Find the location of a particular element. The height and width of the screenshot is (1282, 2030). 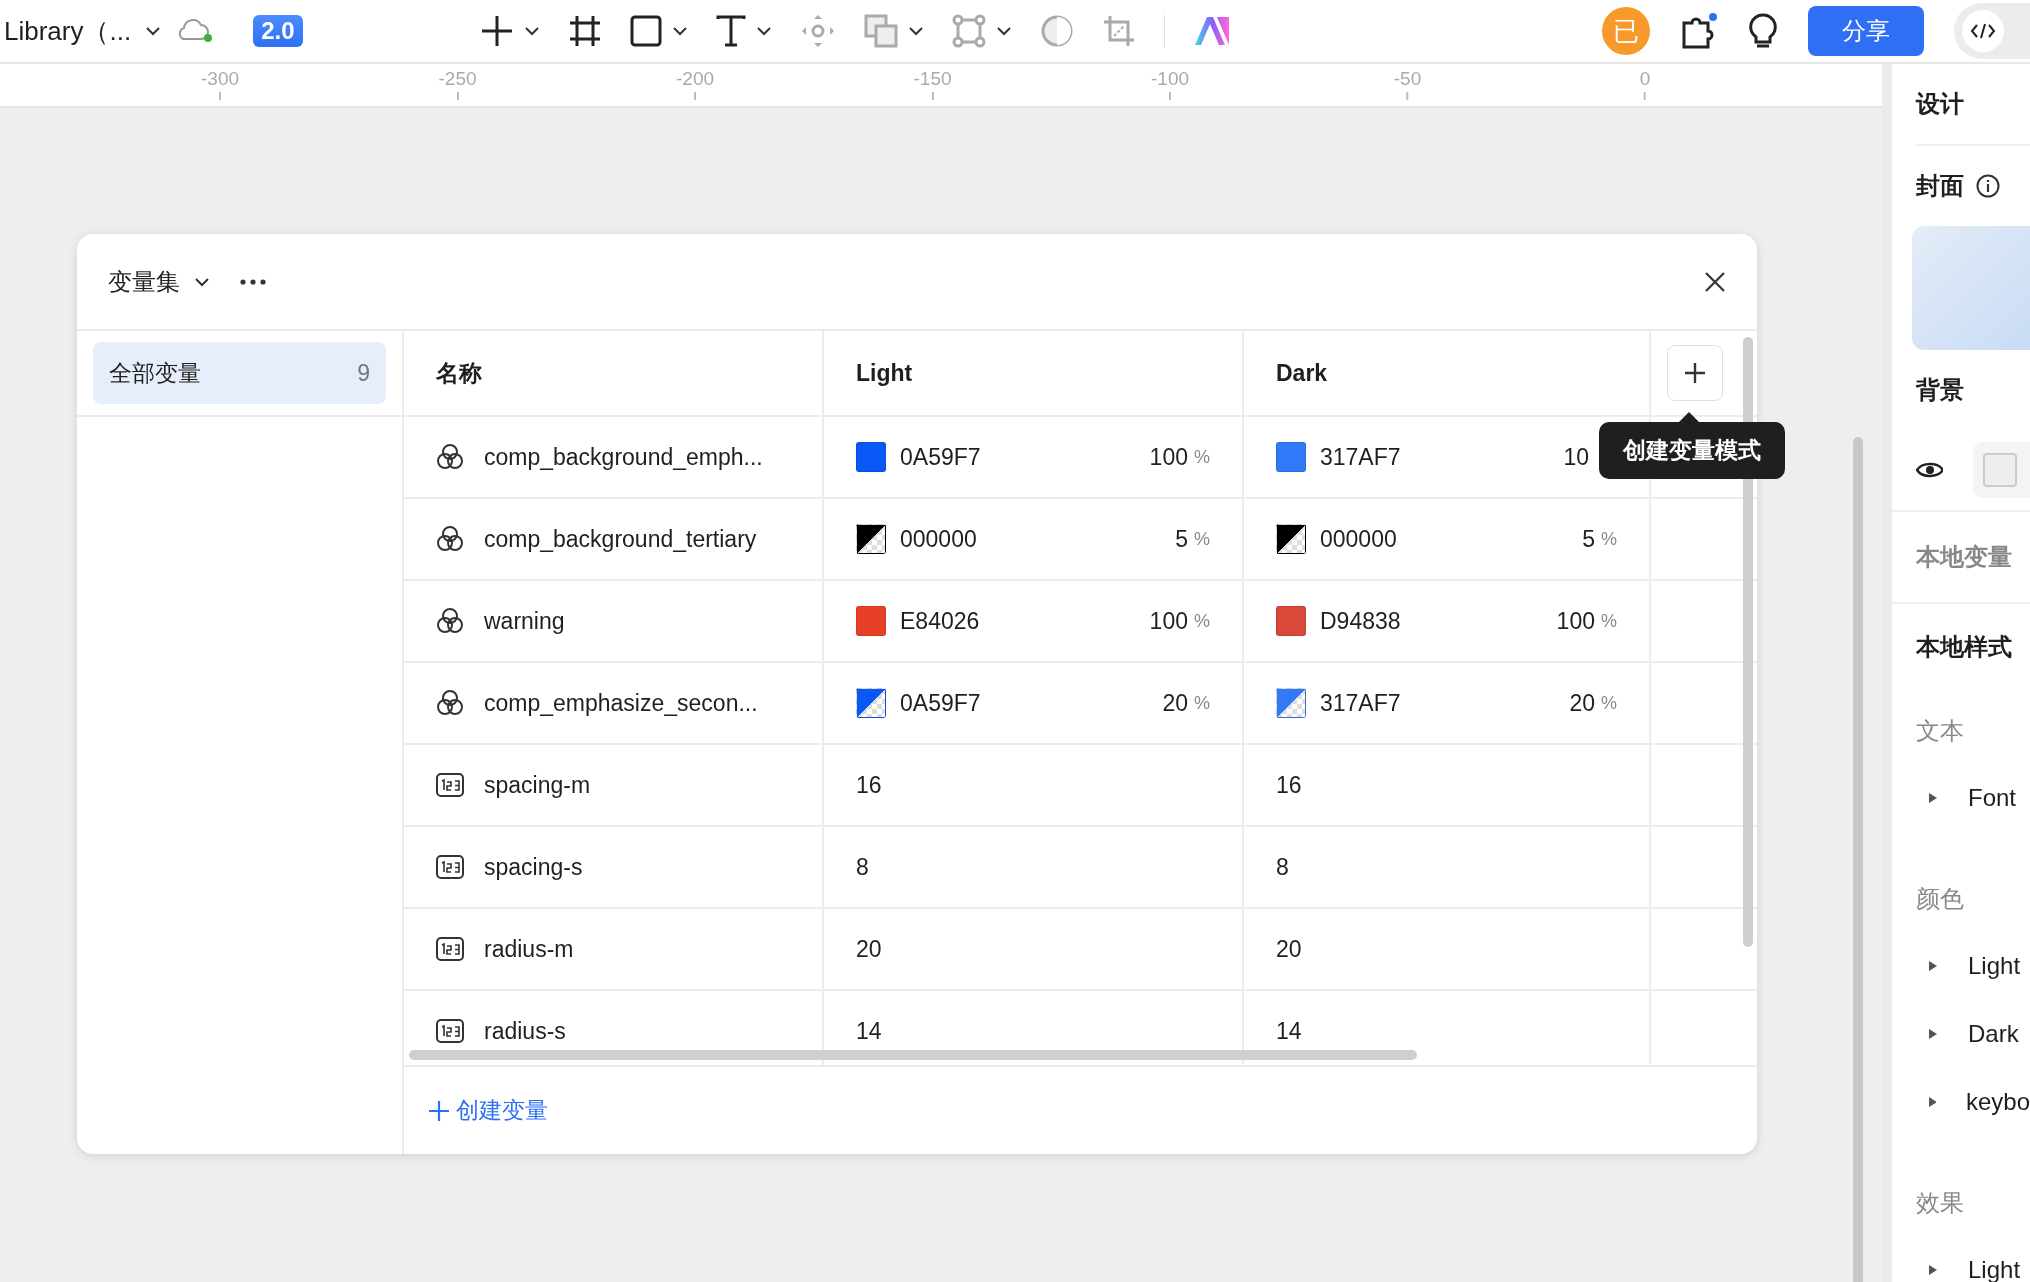

create-variable-button: 创建变量 is located at coordinates (488, 1110).